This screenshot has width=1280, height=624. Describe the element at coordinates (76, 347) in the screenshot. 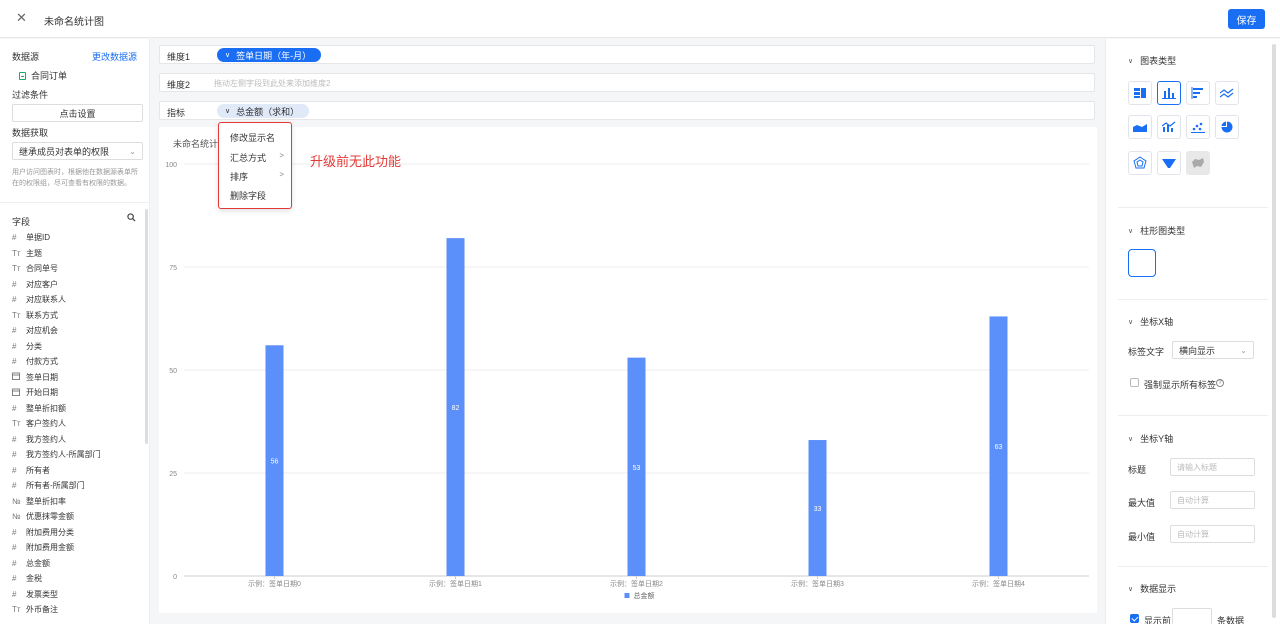

I see `field-item: # 分类` at that location.